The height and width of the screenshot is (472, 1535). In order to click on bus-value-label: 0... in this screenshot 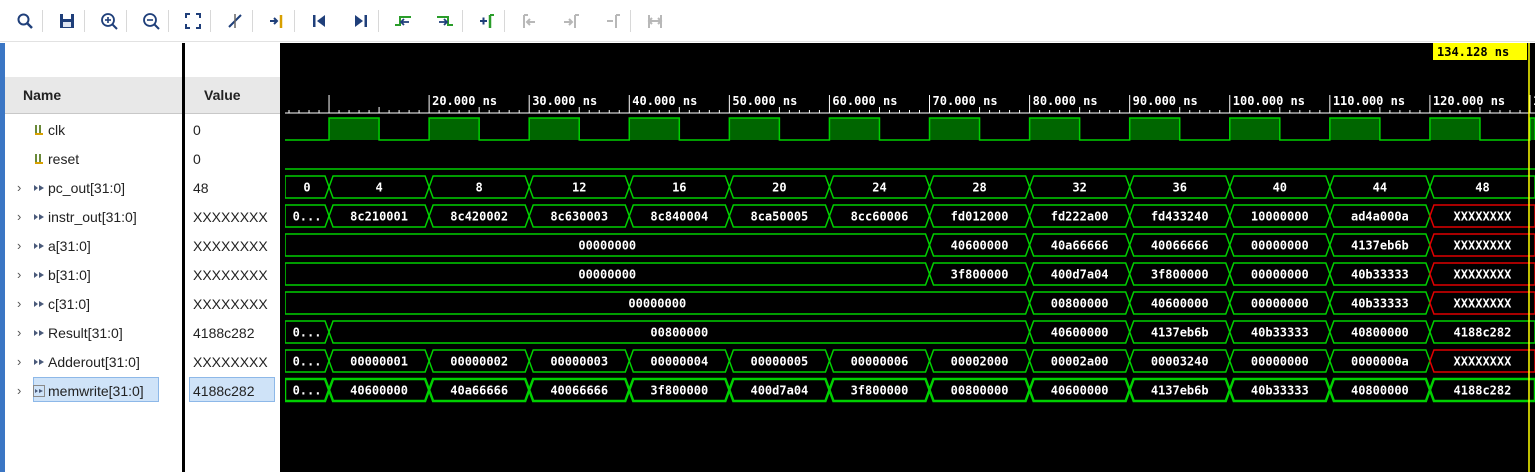, I will do `click(307, 391)`.